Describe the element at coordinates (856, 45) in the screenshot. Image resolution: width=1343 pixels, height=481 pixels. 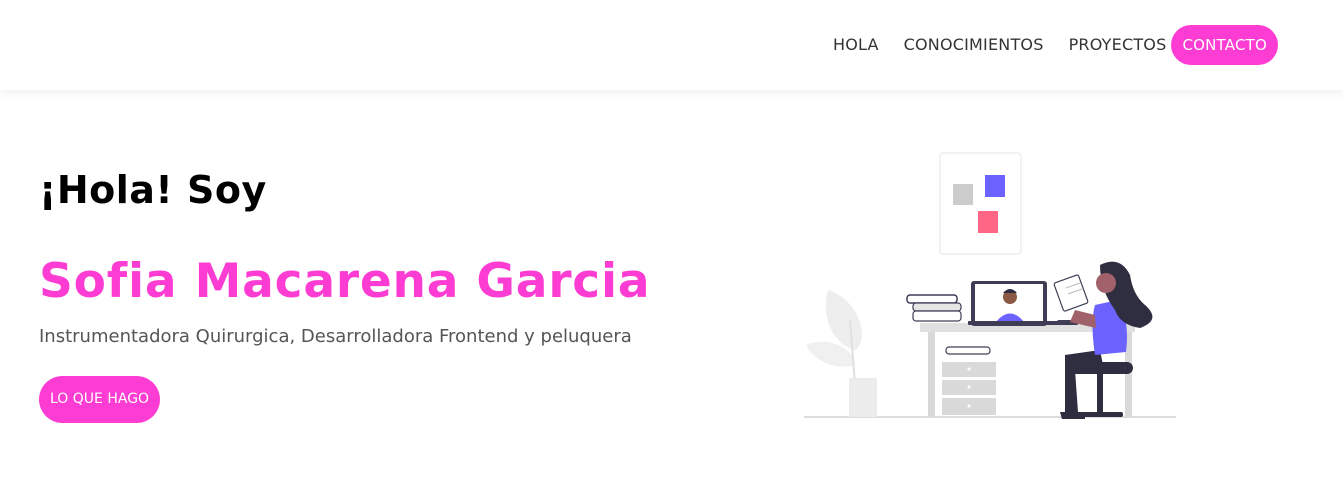
I see `nav-link-hola: HOLA` at that location.